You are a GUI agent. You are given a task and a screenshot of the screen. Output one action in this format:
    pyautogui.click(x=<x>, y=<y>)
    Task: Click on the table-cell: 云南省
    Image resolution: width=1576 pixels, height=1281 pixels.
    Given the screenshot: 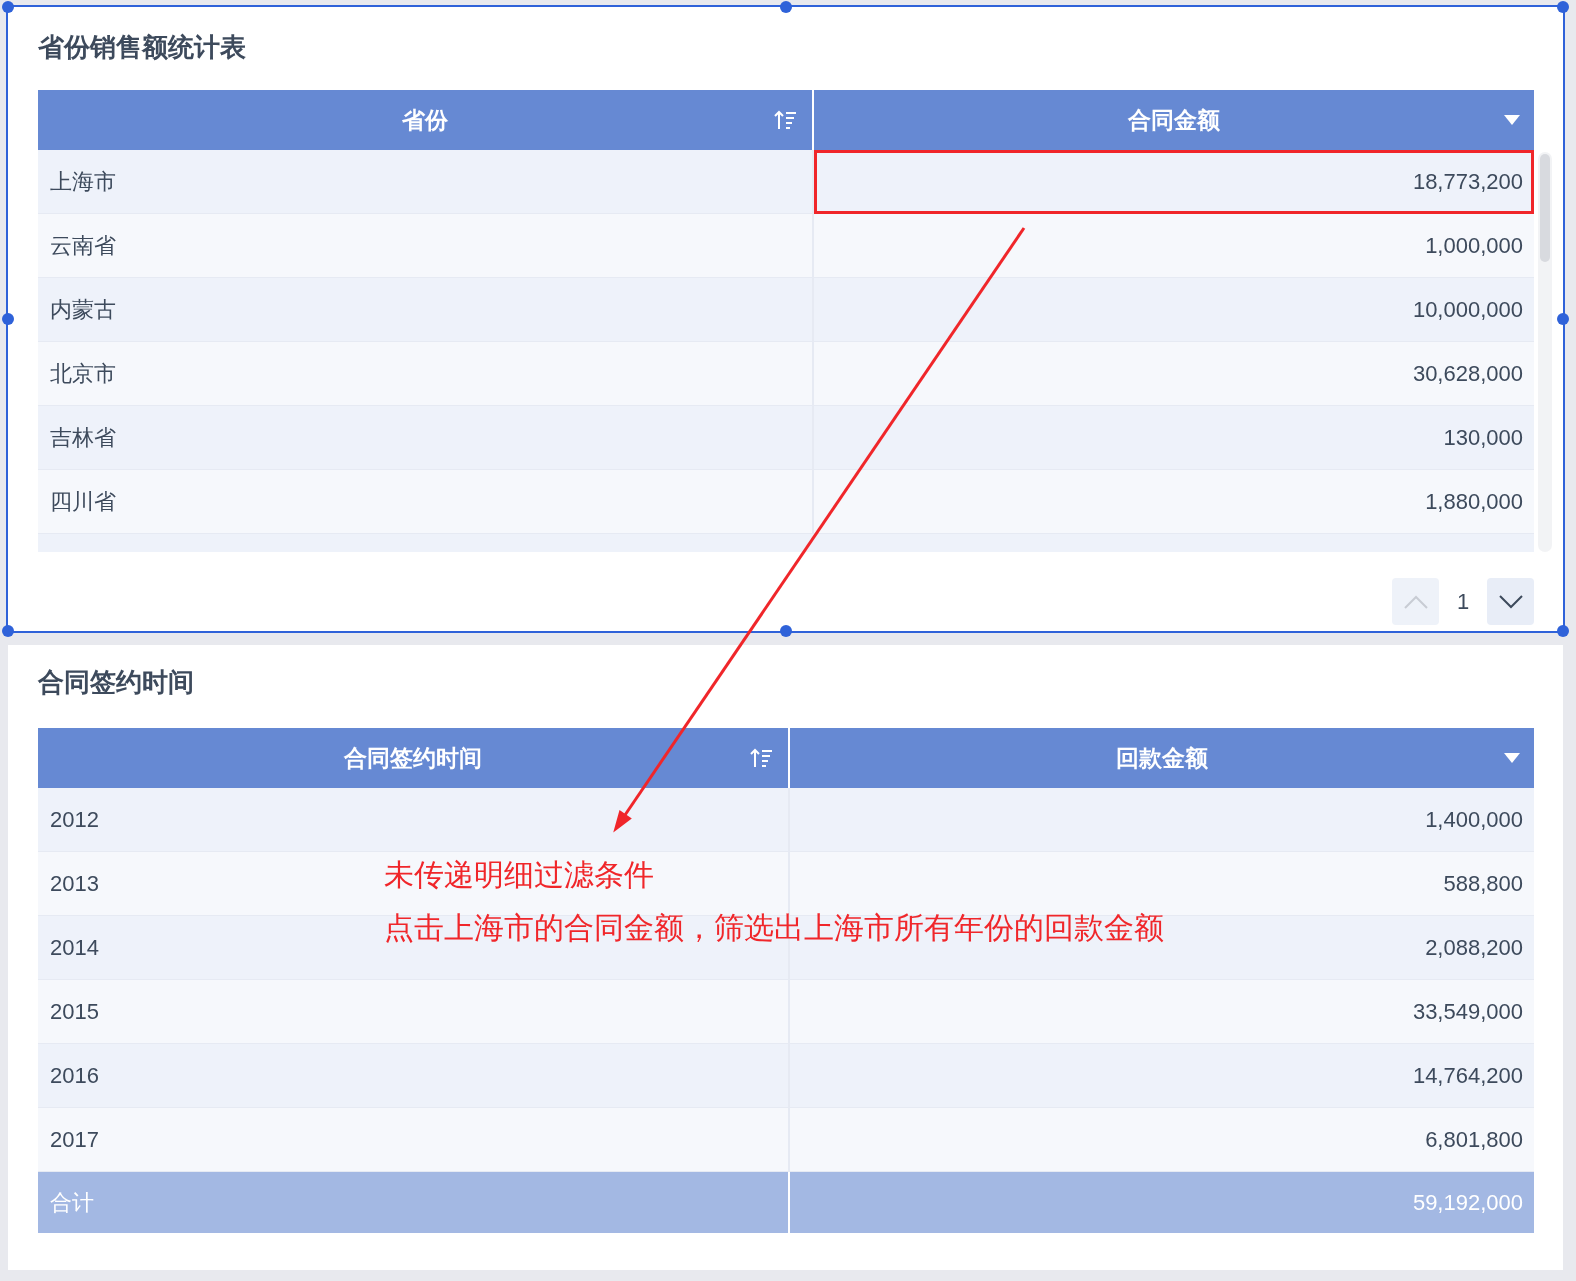 What is the action you would take?
    pyautogui.click(x=426, y=246)
    